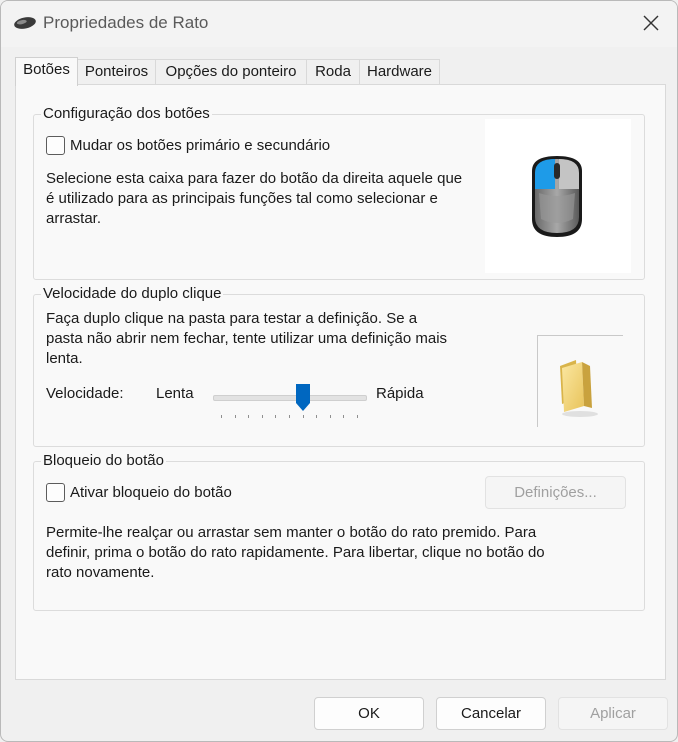 The image size is (678, 742). Describe the element at coordinates (200, 145) in the screenshot. I see `swap-buttons-label: Mudar os botões primário e secundário` at that location.